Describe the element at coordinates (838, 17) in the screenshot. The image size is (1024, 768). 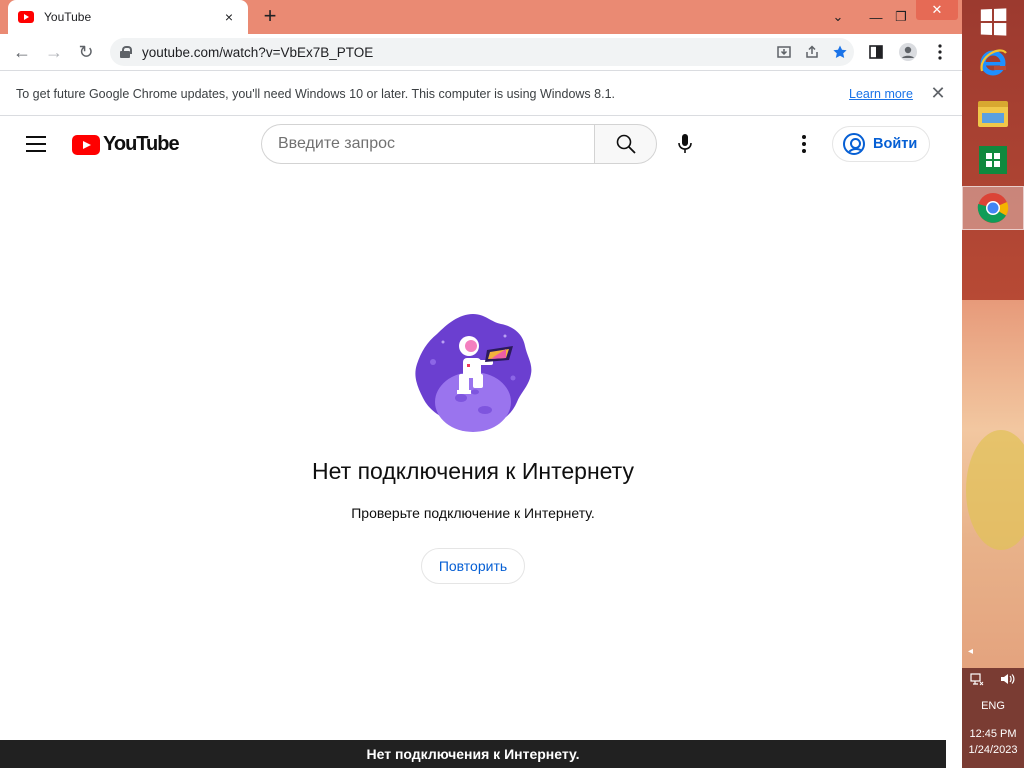
I see `tab-search-button: ⌄` at that location.